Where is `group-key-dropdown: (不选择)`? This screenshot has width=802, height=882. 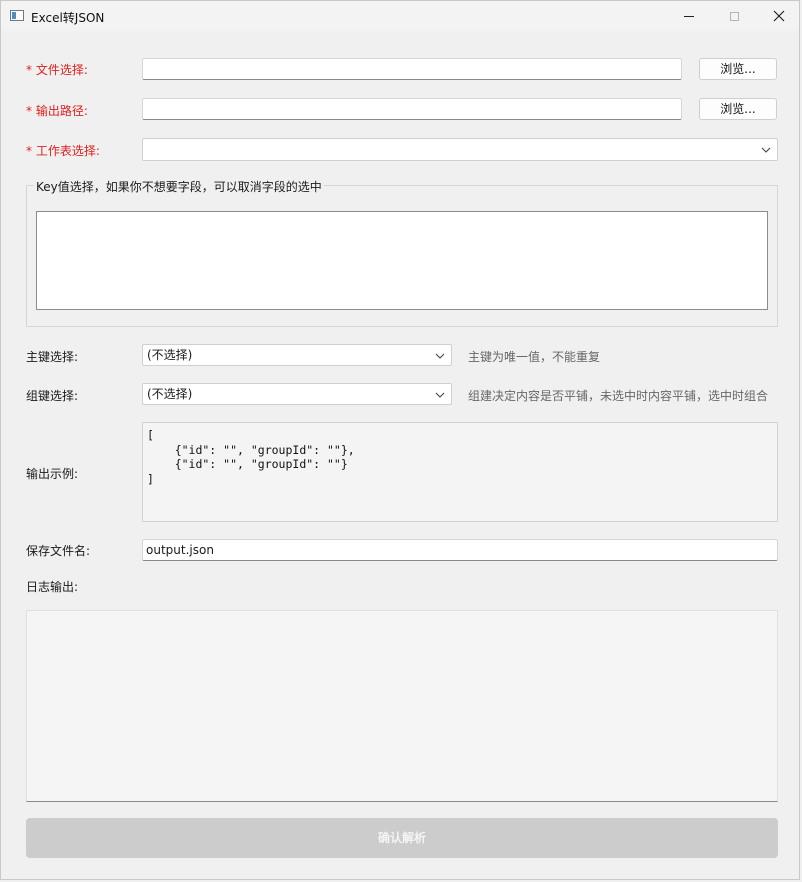
group-key-dropdown: (不选择) is located at coordinates (297, 394).